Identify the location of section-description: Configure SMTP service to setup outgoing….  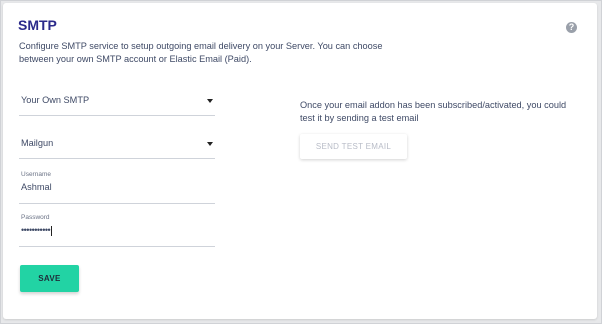
(201, 52).